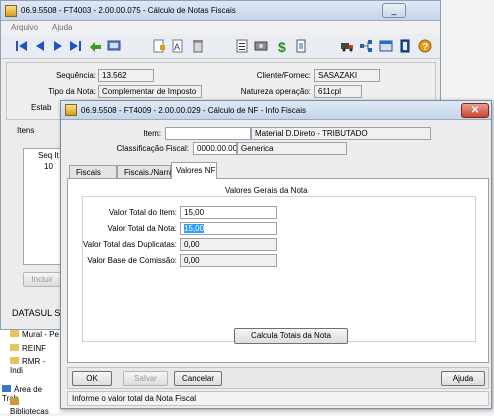  I want to click on tab-fiscais-narra: Fiscais./Narra, so click(145, 171).